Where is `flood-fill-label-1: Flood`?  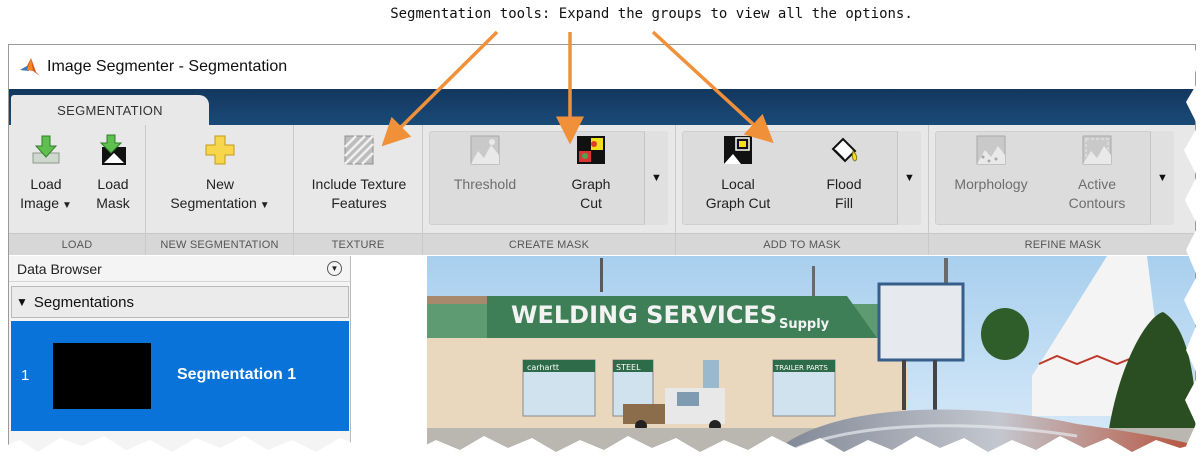 flood-fill-label-1: Flood is located at coordinates (844, 184).